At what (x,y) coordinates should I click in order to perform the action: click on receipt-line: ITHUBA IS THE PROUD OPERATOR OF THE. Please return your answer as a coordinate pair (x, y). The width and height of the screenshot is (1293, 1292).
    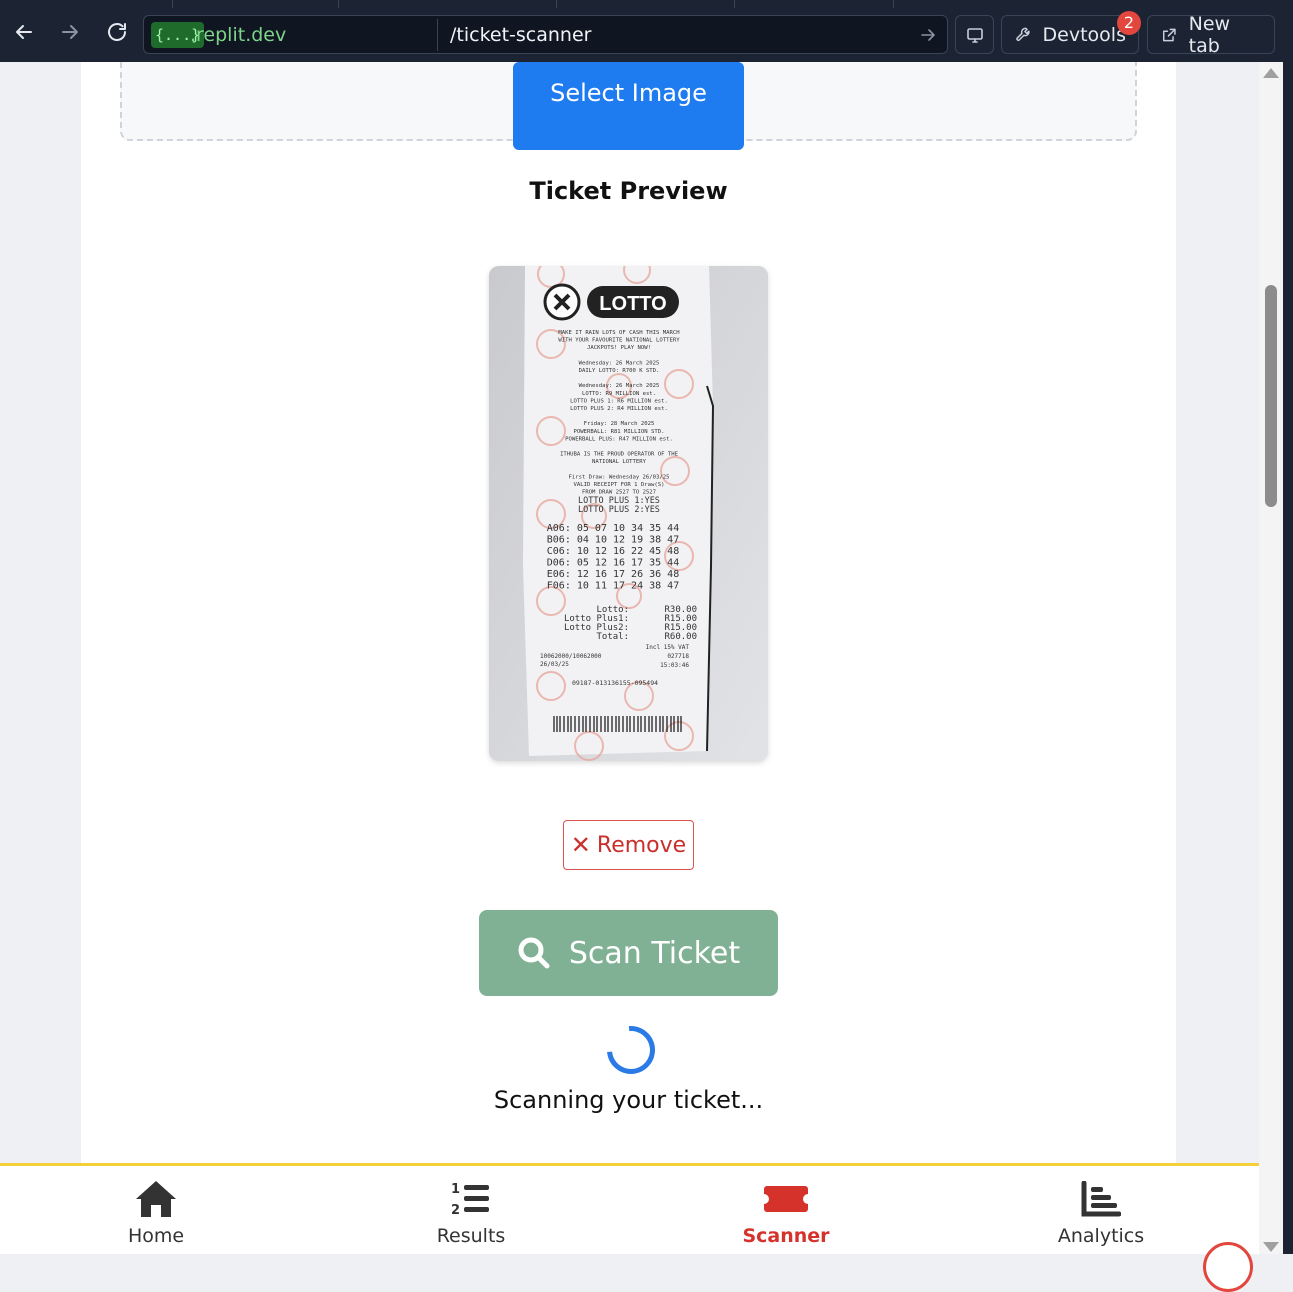
    Looking at the image, I should click on (619, 455).